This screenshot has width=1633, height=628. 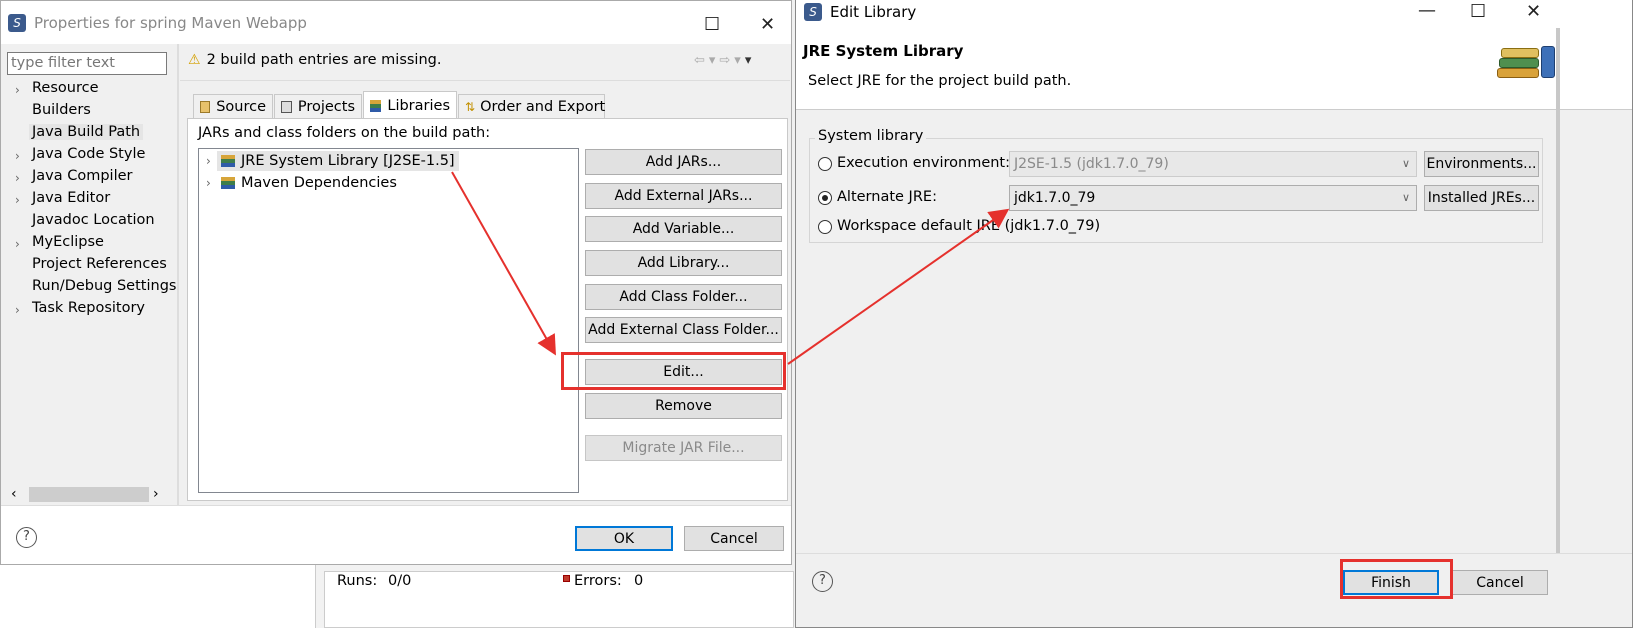 I want to click on arrow-to-edit, so click(x=503, y=263).